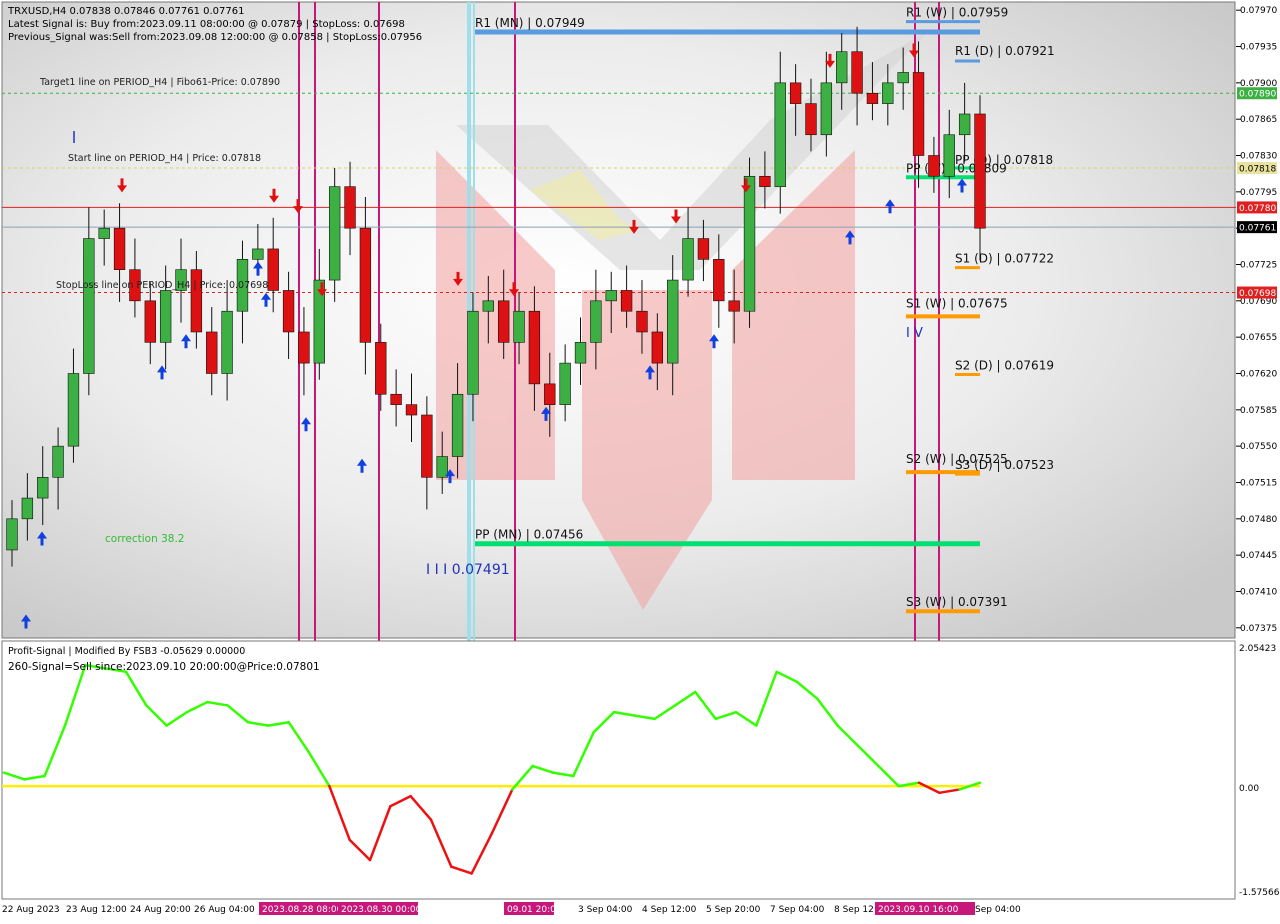 The width and height of the screenshot is (1280, 924). I want to click on price-tick-label: 0.07375, so click(1258, 629).